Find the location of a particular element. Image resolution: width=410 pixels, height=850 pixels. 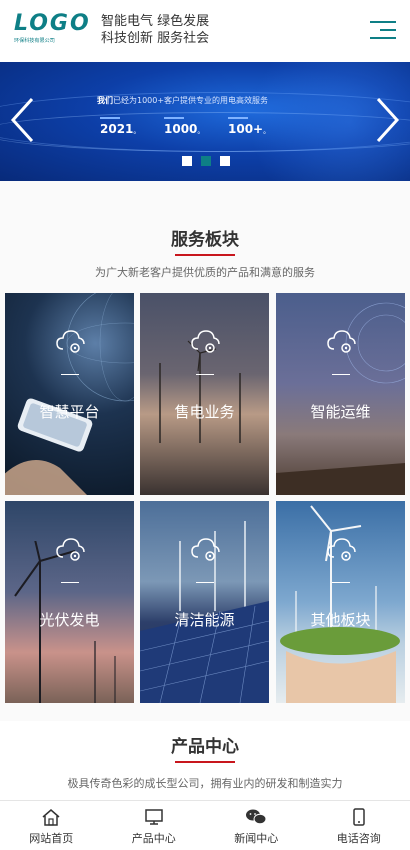

service-tile-smart-platform: 智慧平台 is located at coordinates (69, 394).